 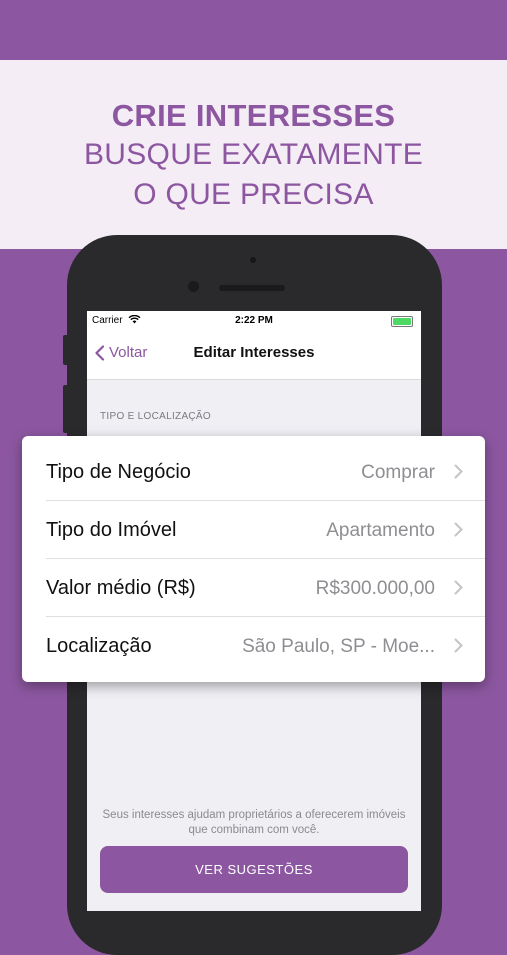 I want to click on phone-camera, so click(x=193, y=286).